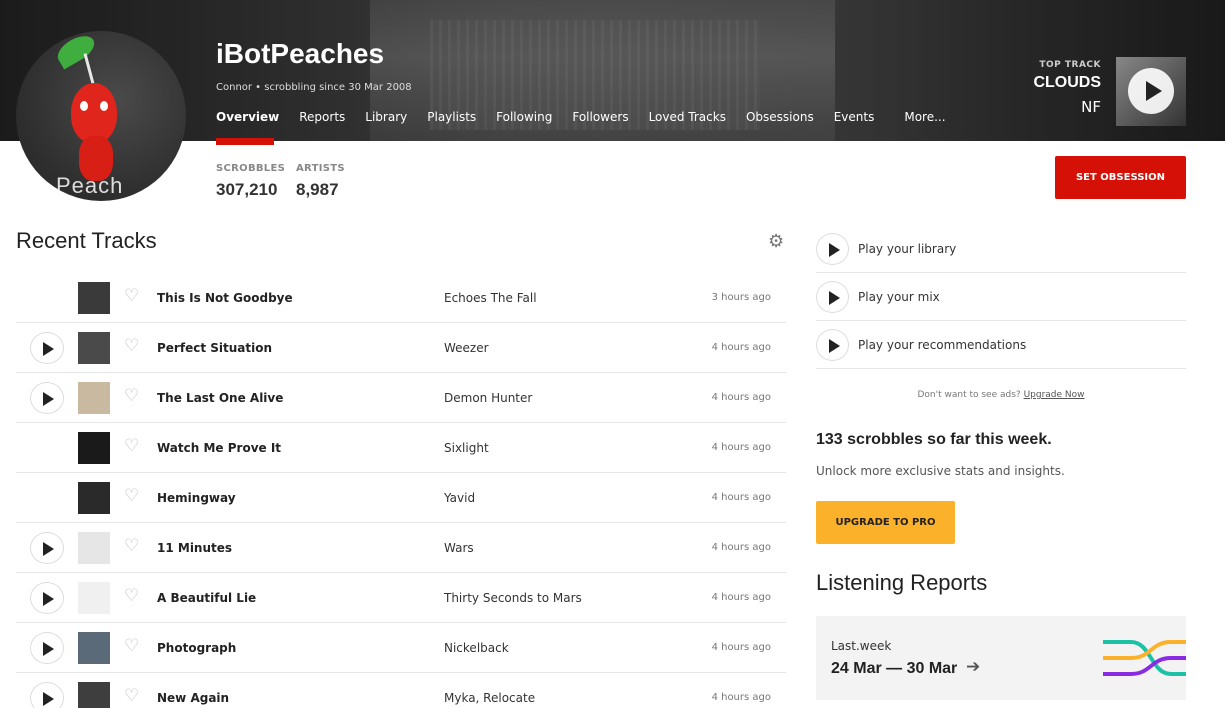  Describe the element at coordinates (401, 648) in the screenshot. I see `table-row: ♡ Photograph Nickelback 4 hours ago` at that location.